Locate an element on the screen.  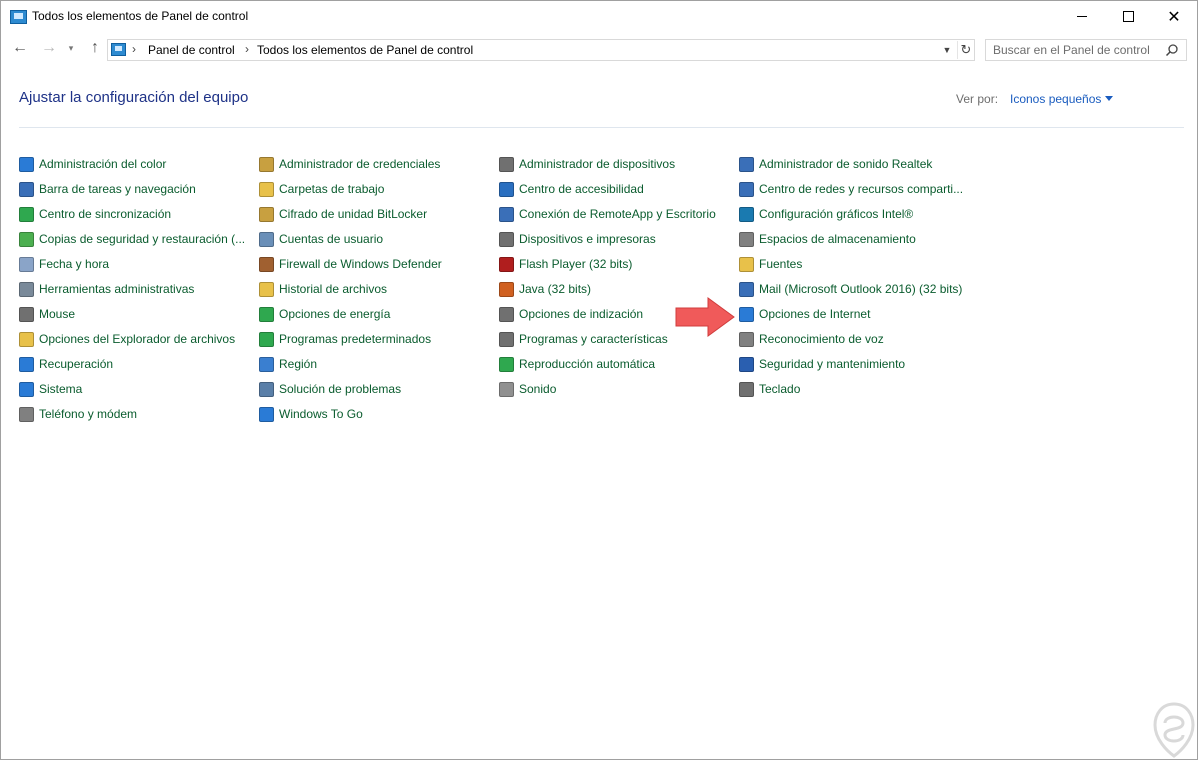
control-panel-item: Administración del color is located at coordinates (92, 164).